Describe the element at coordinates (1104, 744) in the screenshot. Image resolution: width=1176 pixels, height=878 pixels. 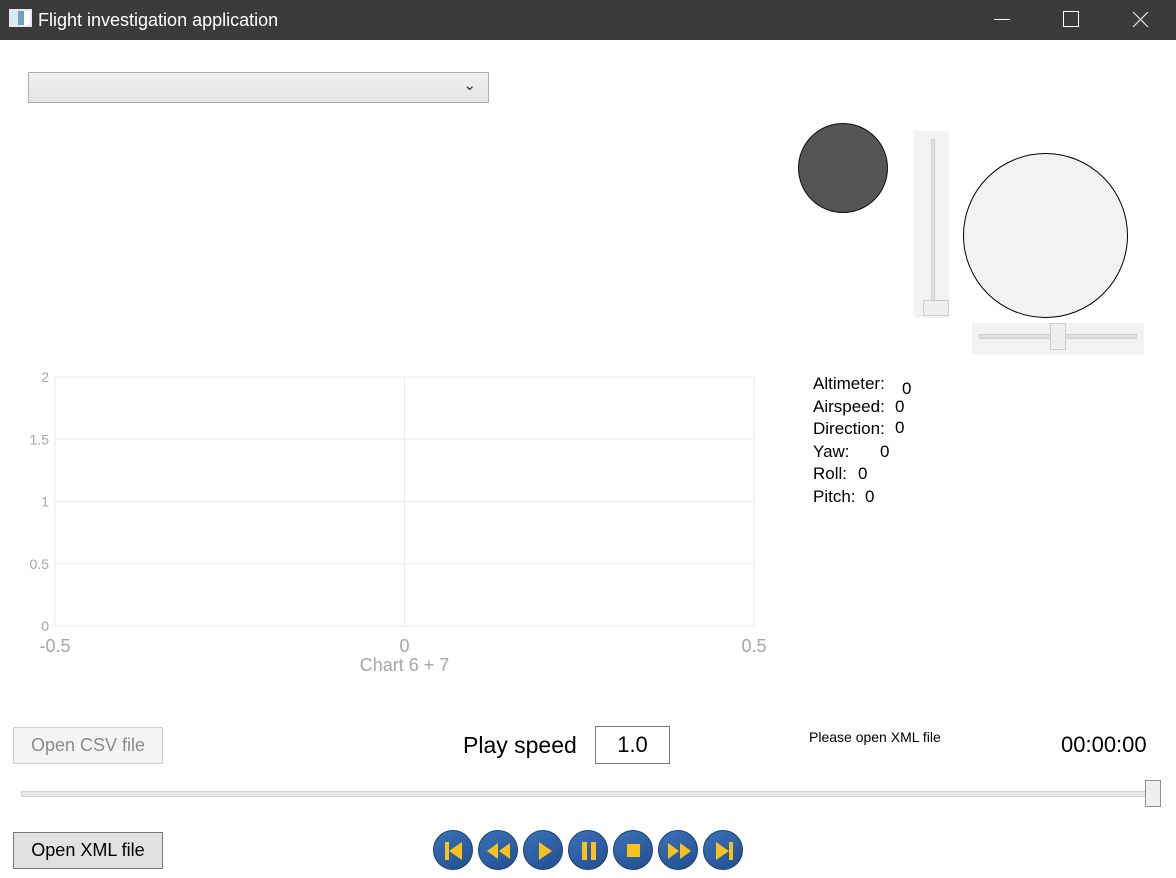
I see `time-display: 00:00:00` at that location.